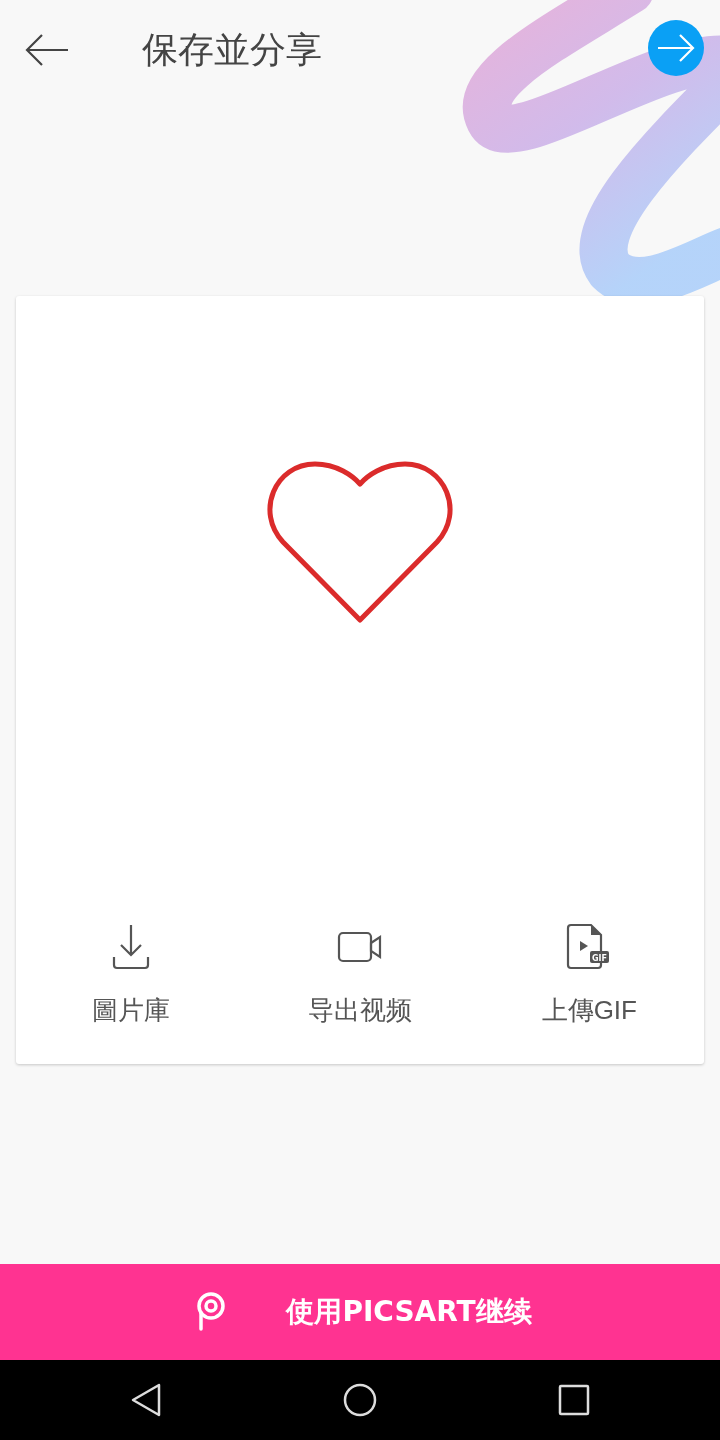 The width and height of the screenshot is (720, 1440). I want to click on heart-icon, so click(360, 542).